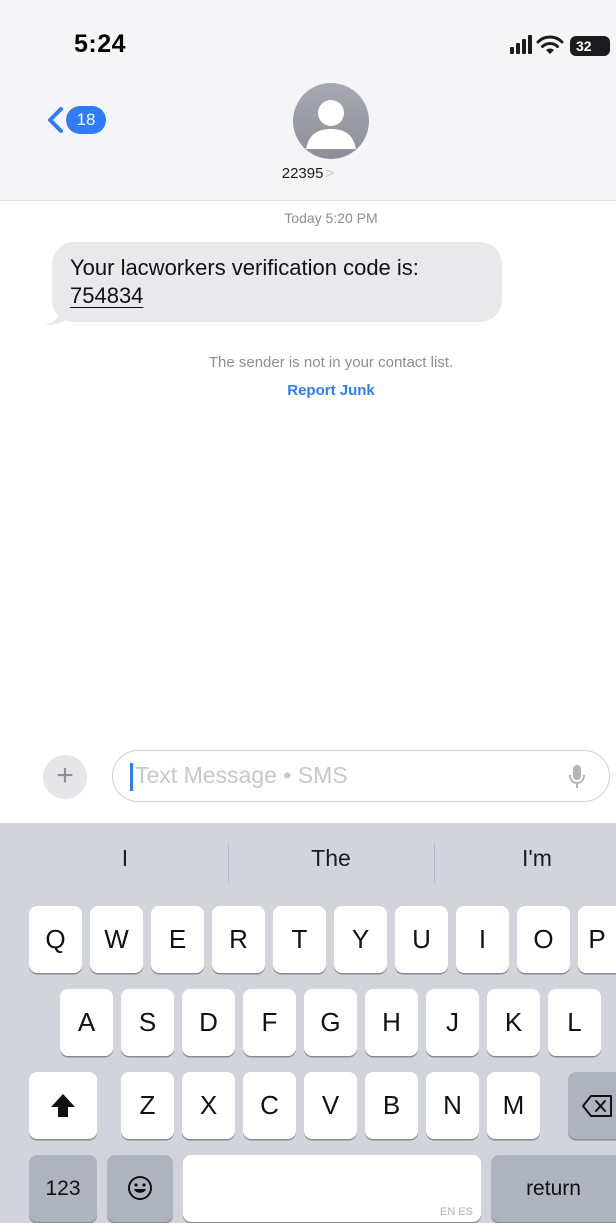  I want to click on suggestion-1: I, so click(125, 858).